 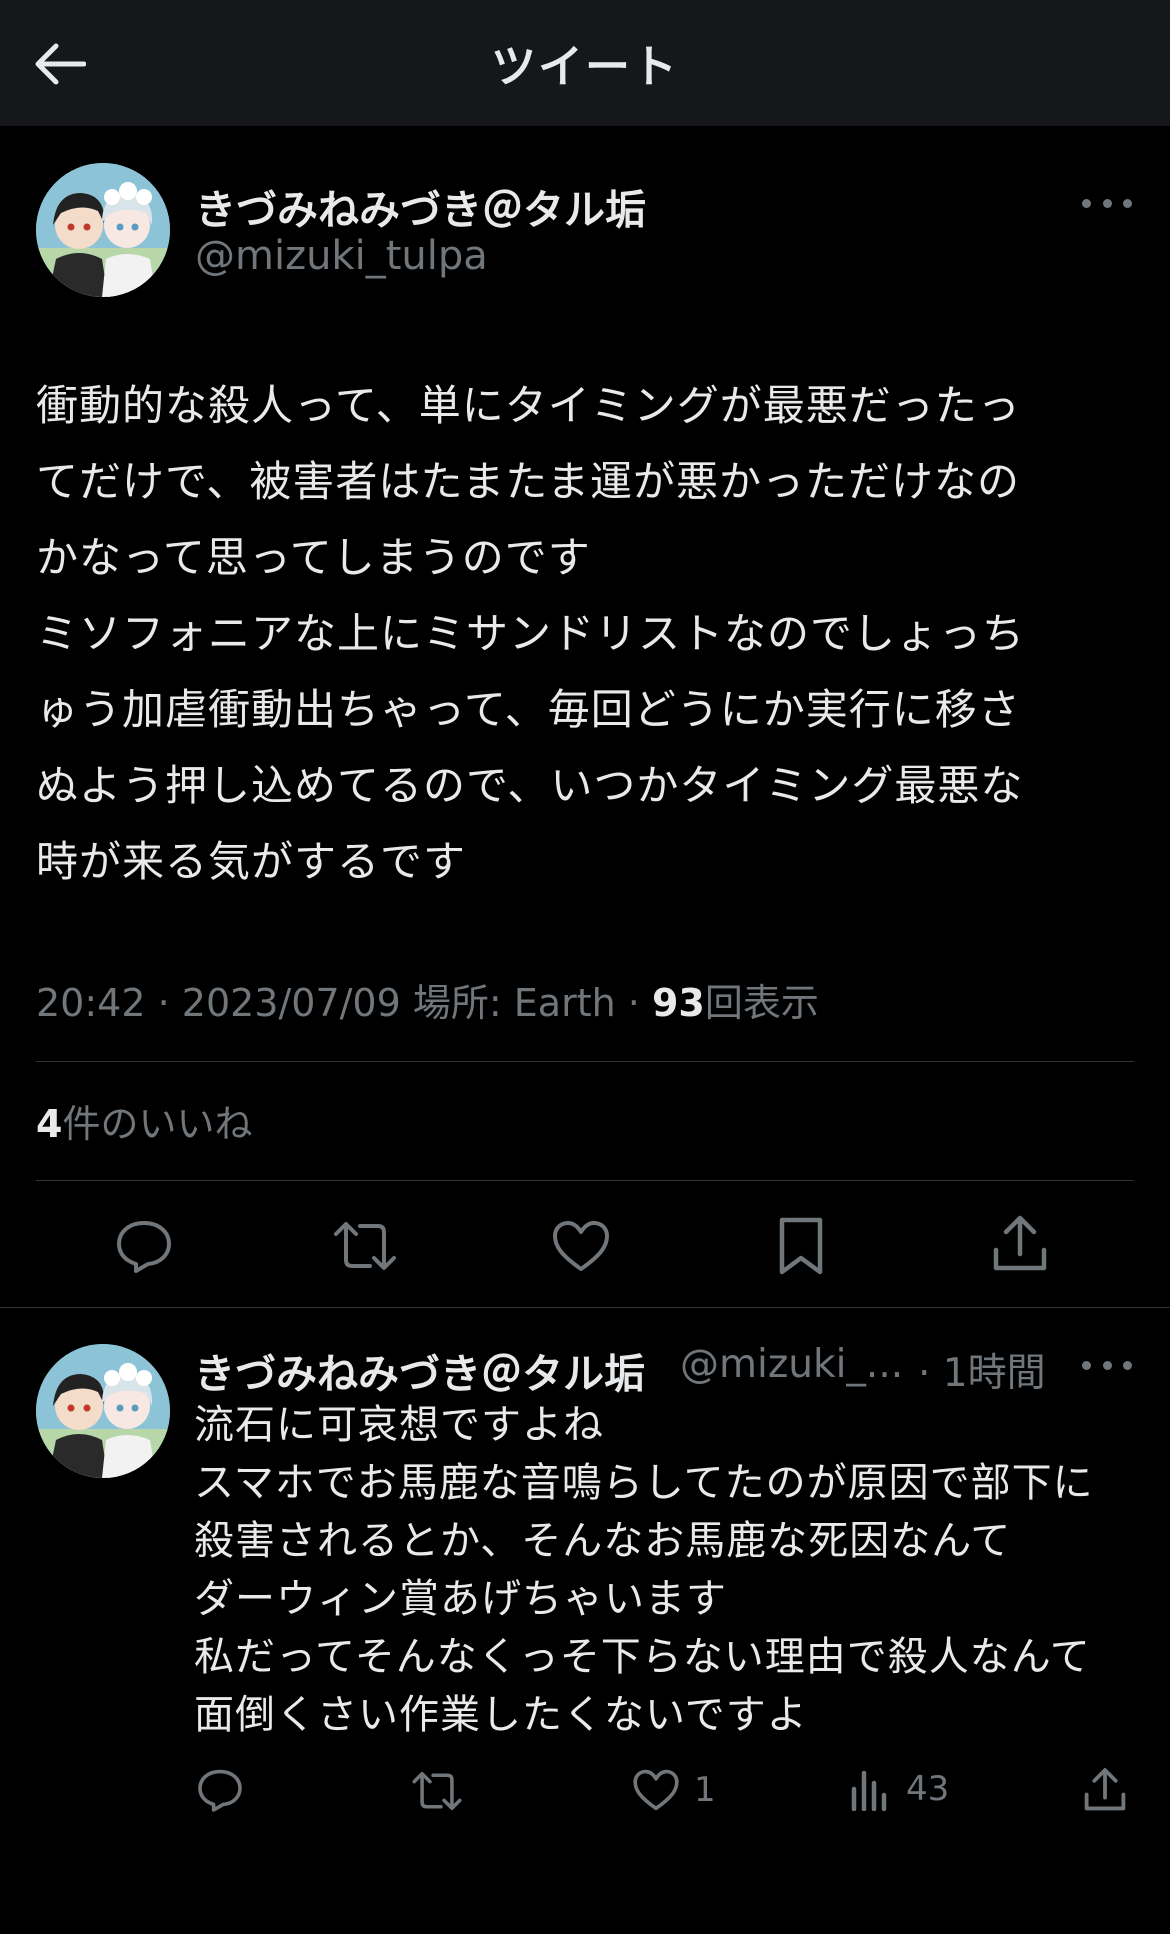 I want to click on views-label: 回表示, so click(x=761, y=1003).